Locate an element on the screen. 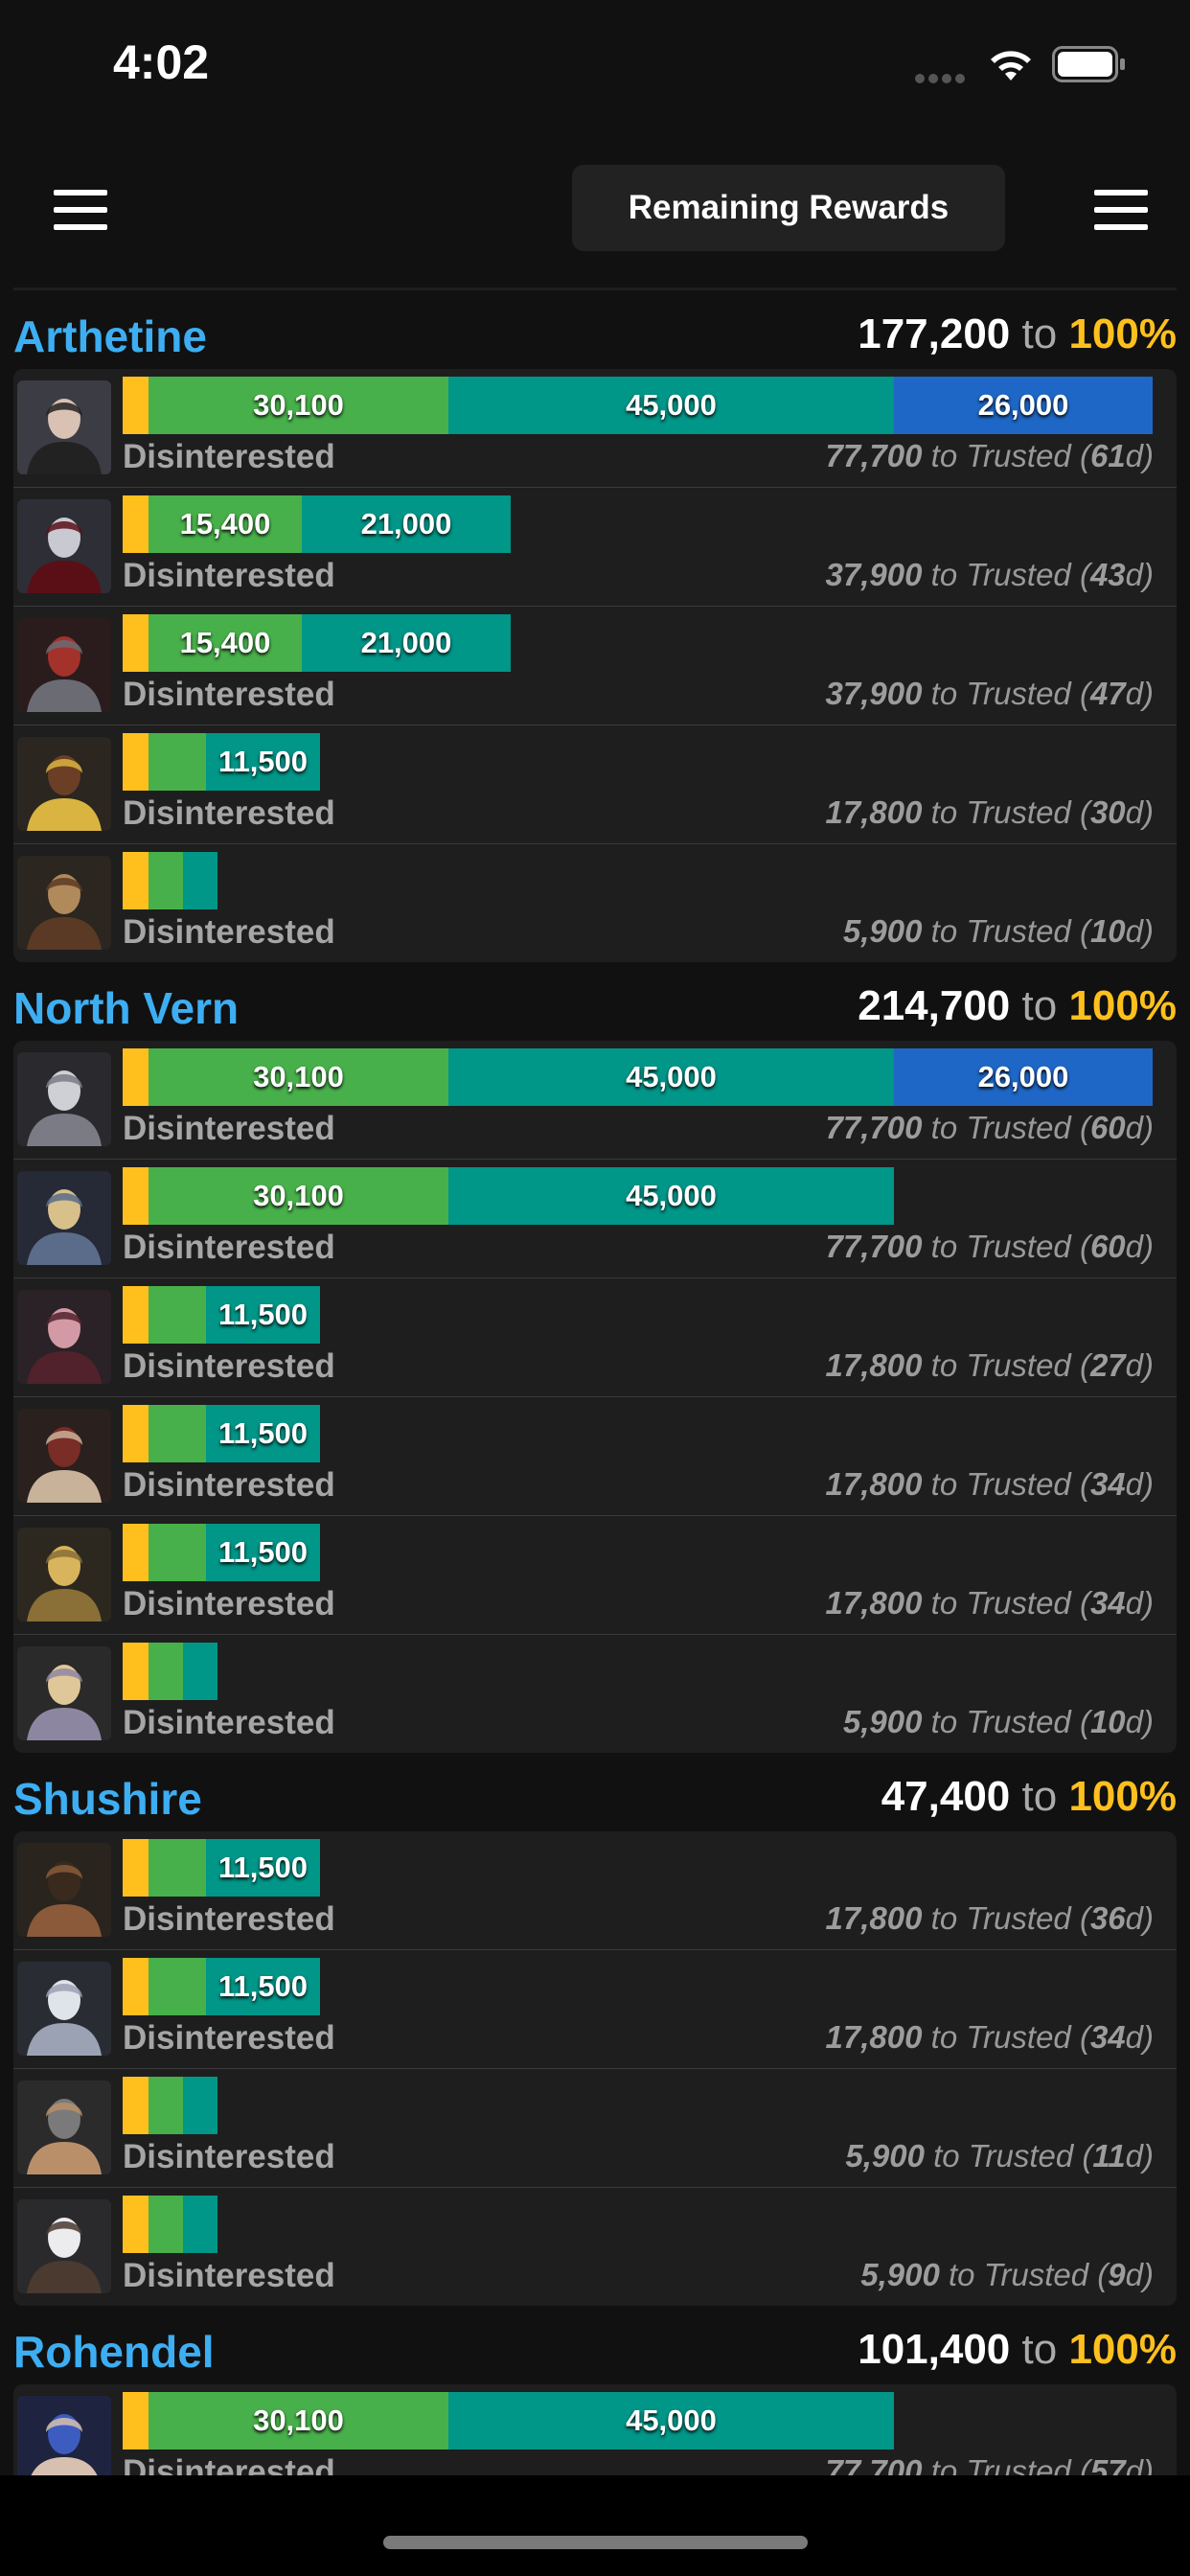 The width and height of the screenshot is (1190, 2576). trusted-progress-text: 17,800 to Trusted (30d) is located at coordinates (990, 812).